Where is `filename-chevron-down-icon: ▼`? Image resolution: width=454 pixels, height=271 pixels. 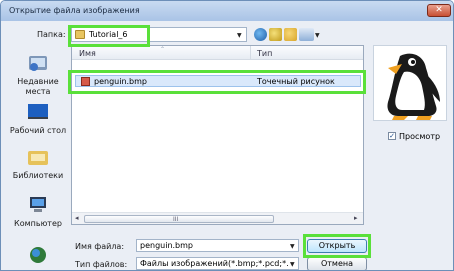
filename-chevron-down-icon: ▼ is located at coordinates (292, 246).